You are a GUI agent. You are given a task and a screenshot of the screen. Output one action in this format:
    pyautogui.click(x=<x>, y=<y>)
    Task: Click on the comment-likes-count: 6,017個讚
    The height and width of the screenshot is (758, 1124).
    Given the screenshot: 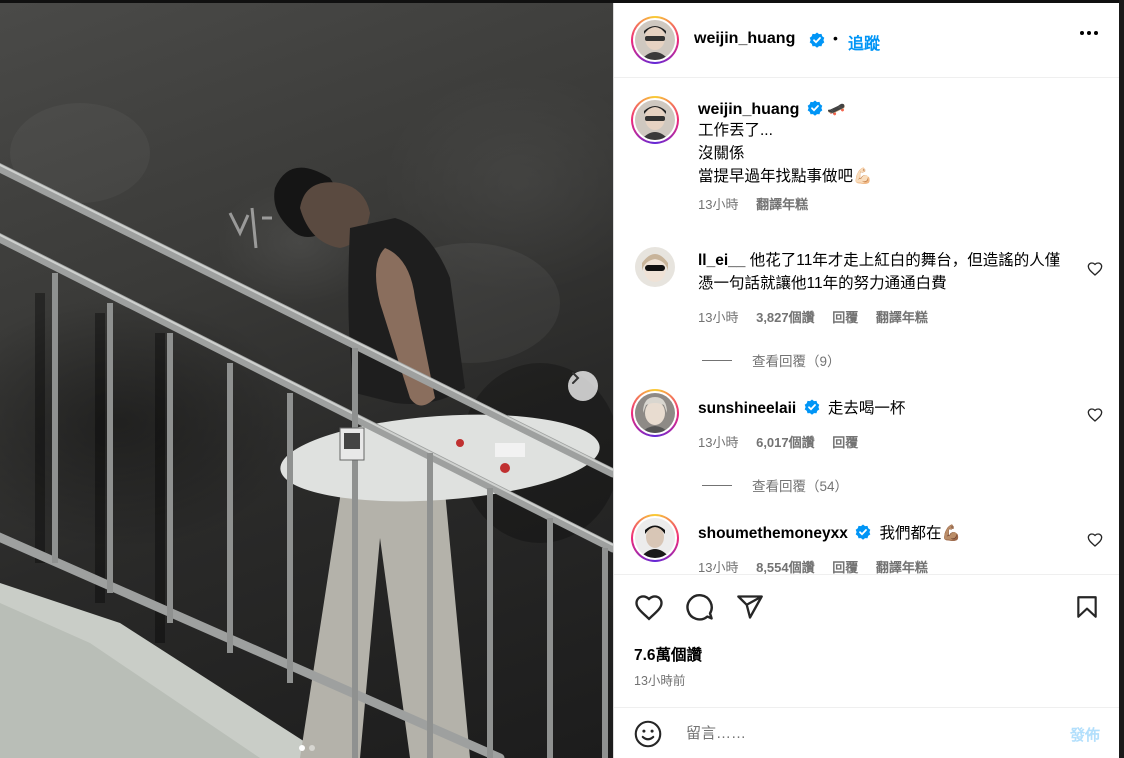 What is the action you would take?
    pyautogui.click(x=785, y=442)
    